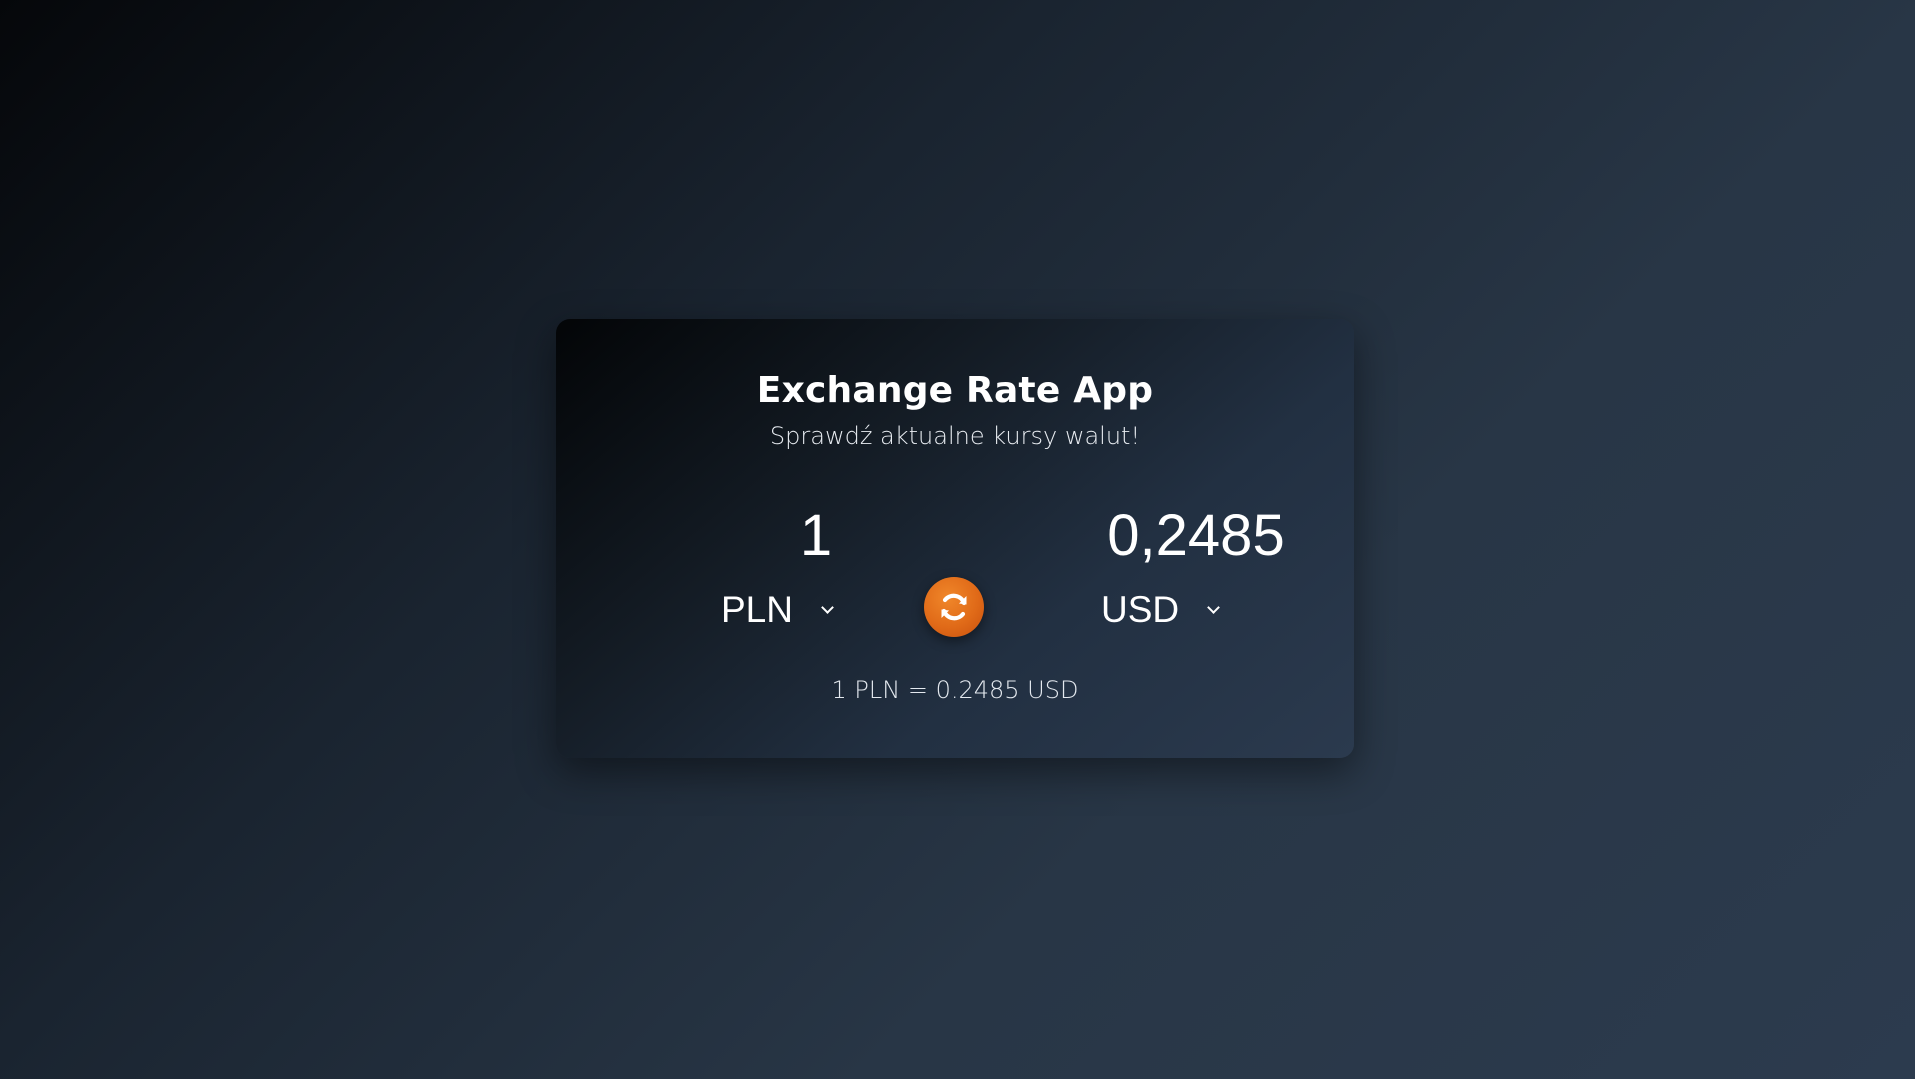 The image size is (1915, 1079). Describe the element at coordinates (1196, 535) in the screenshot. I see `to-amount-value: 0,2485` at that location.